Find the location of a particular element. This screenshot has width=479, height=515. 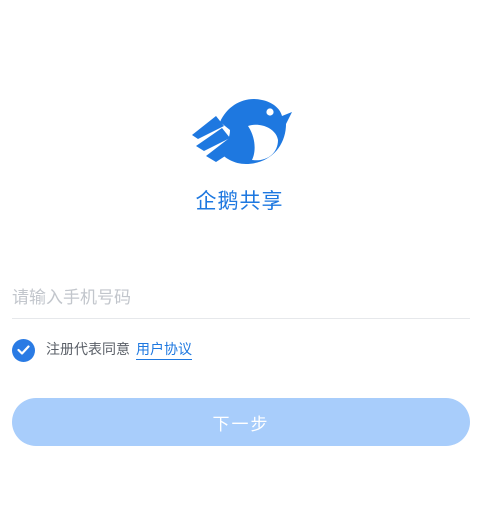

user-agreement-link: 用户协议 is located at coordinates (164, 350).